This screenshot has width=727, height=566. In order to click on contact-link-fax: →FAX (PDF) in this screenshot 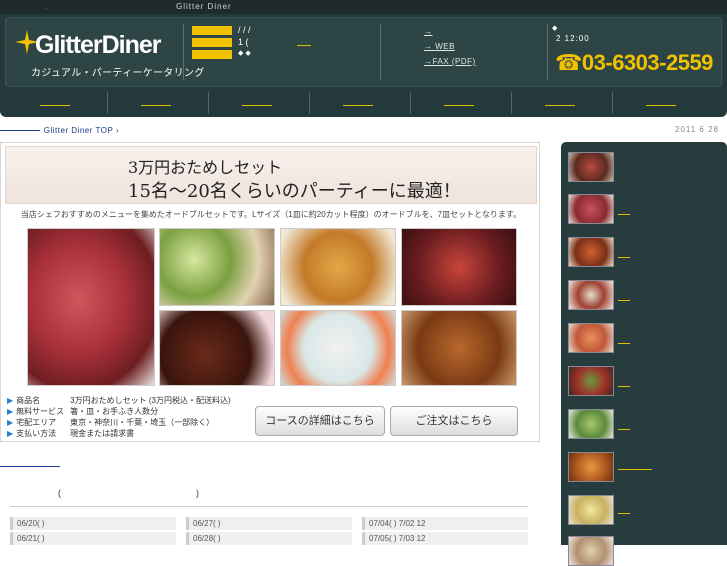, I will do `click(450, 61)`.